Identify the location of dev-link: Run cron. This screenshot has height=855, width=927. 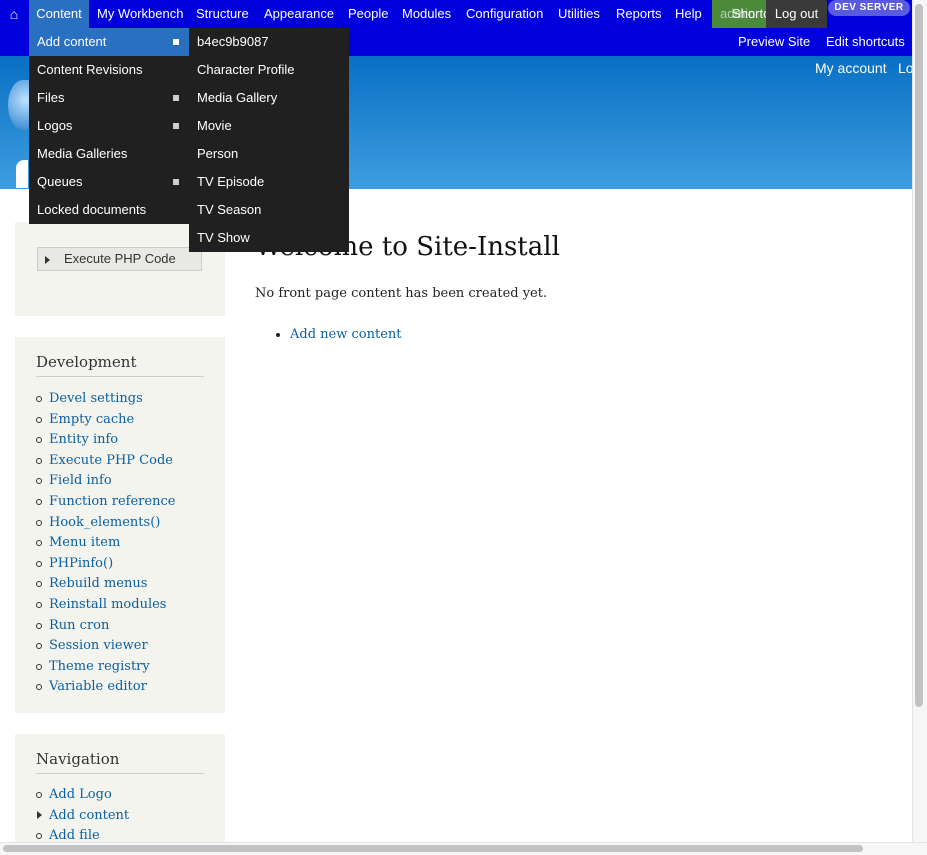
(72, 625).